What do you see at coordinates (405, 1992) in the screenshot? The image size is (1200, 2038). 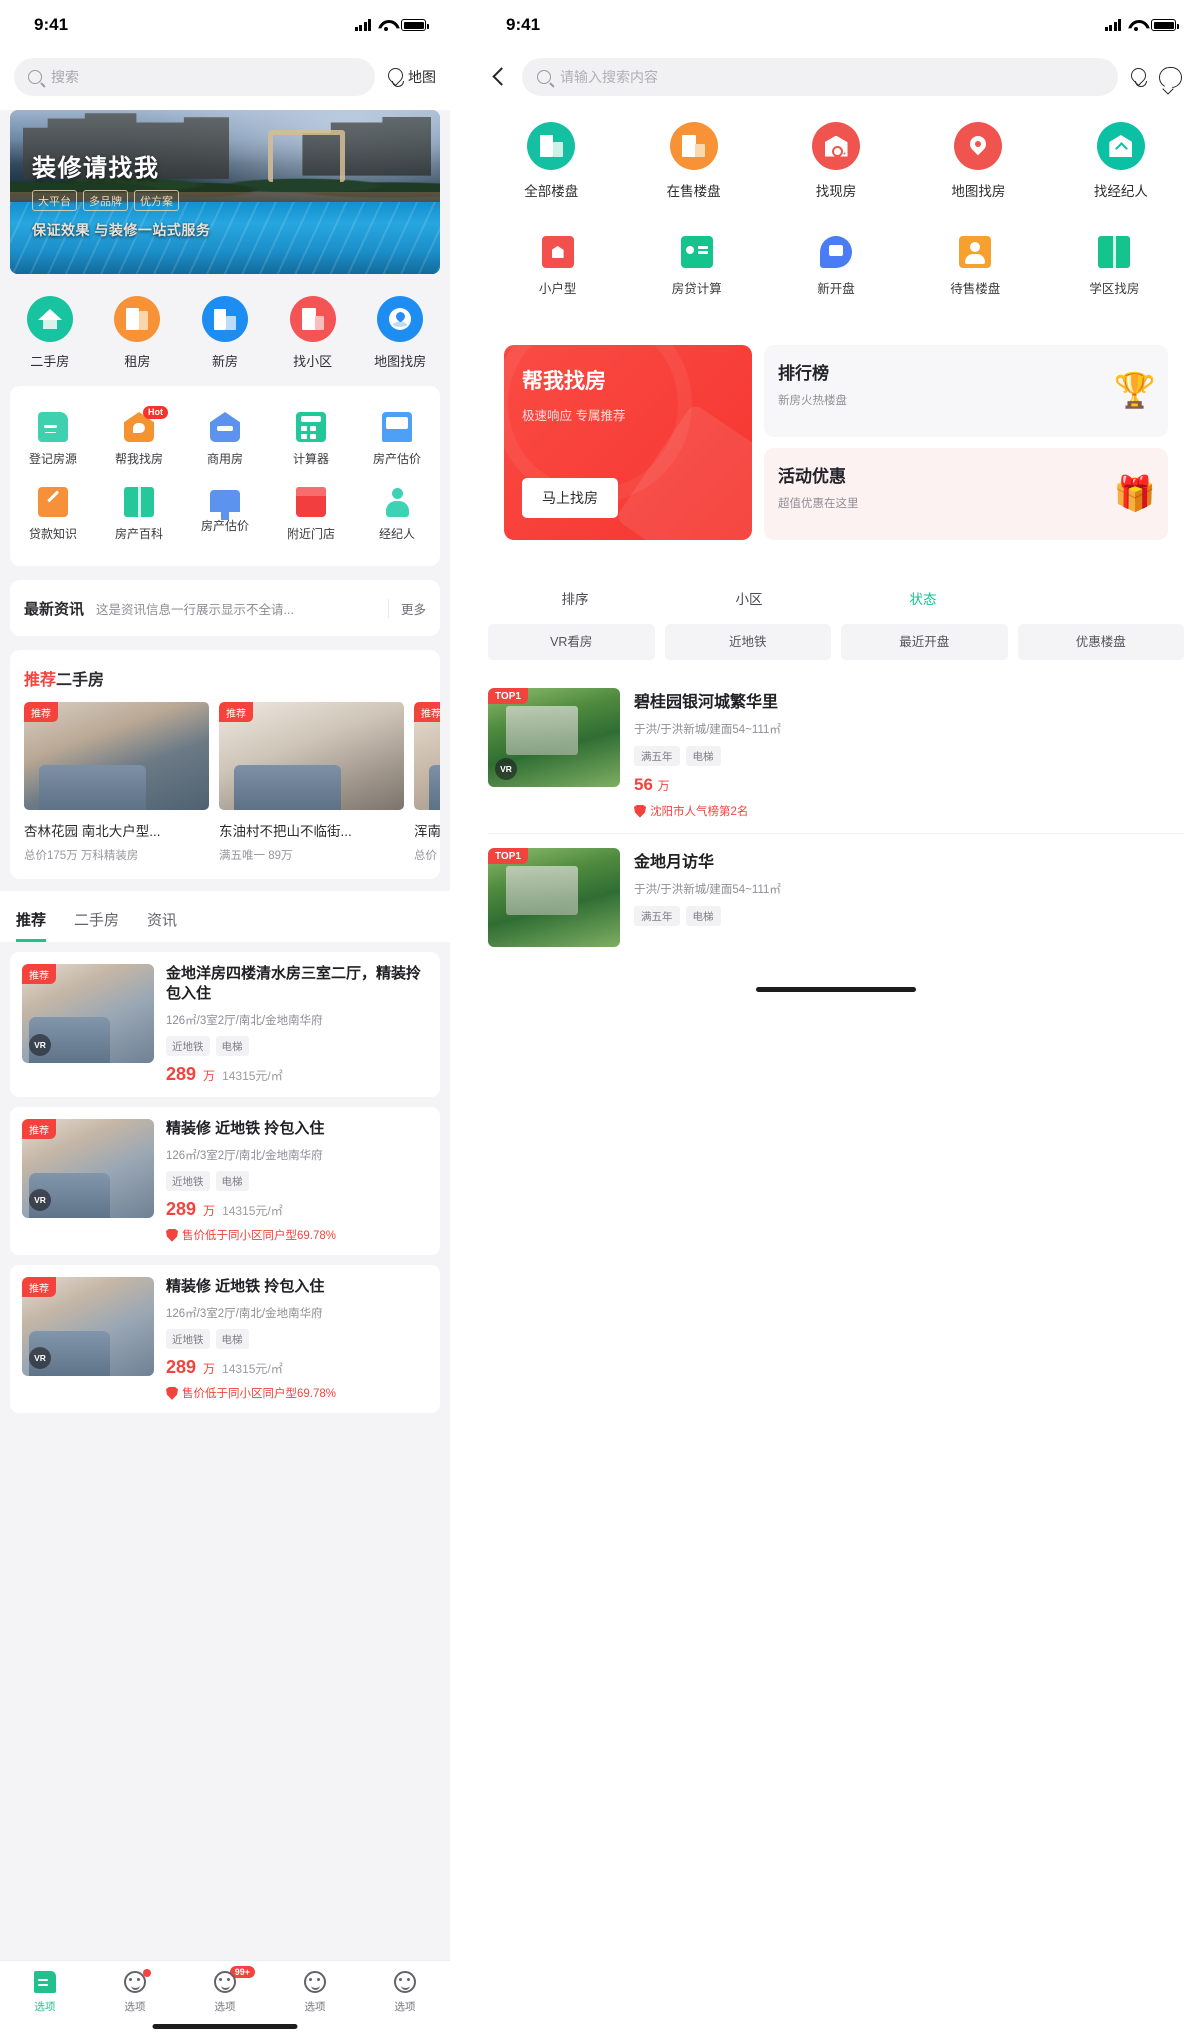 I see `tabbar-item-4: 选项` at bounding box center [405, 1992].